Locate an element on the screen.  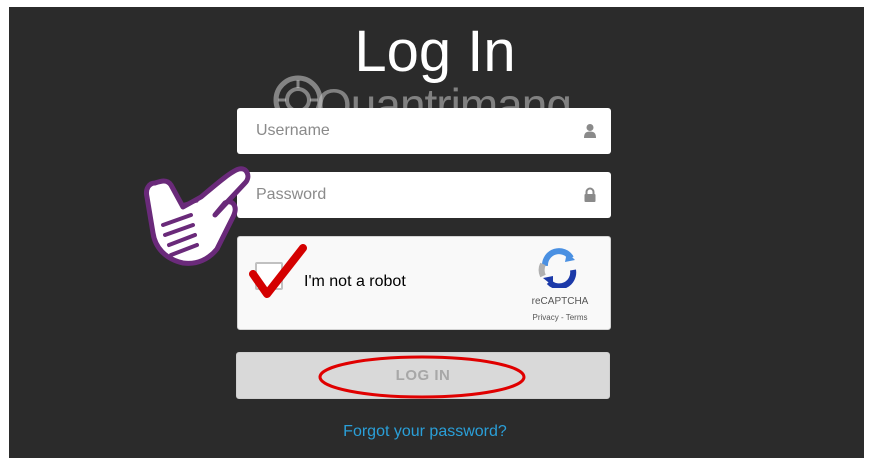
lock-icon is located at coordinates (590, 194).